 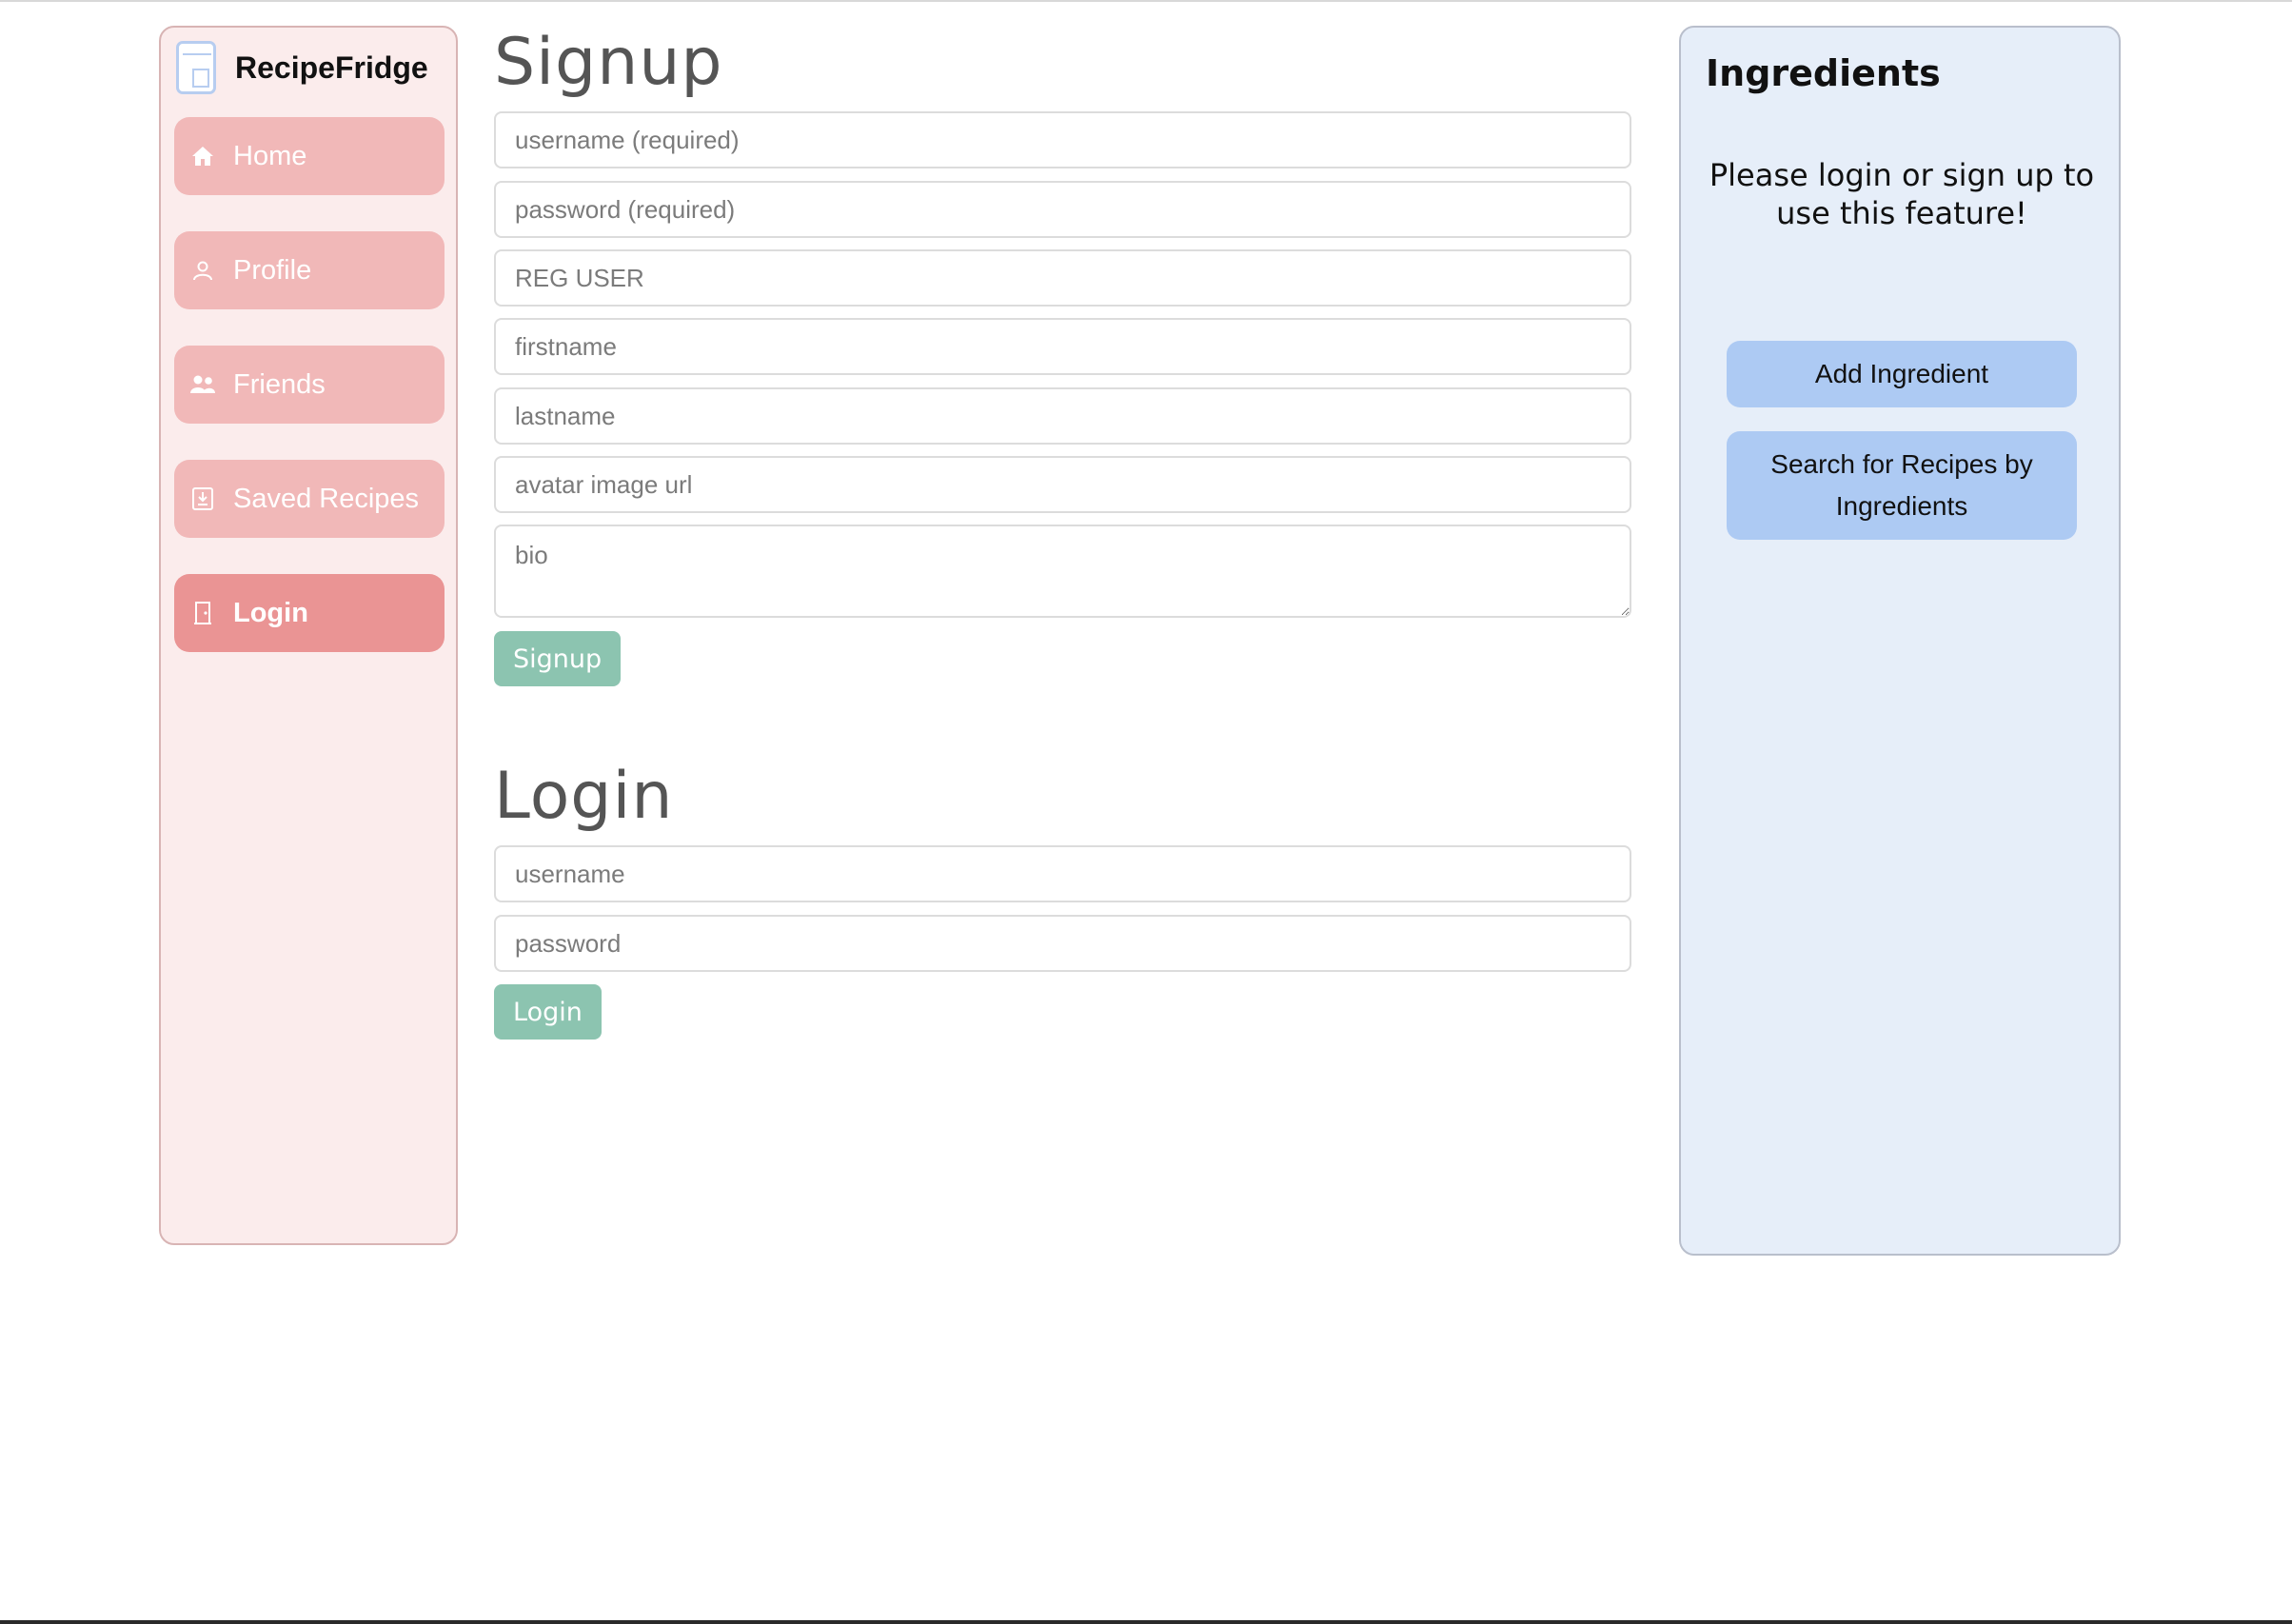 I want to click on signup-avatar-url-input, so click(x=1062, y=484).